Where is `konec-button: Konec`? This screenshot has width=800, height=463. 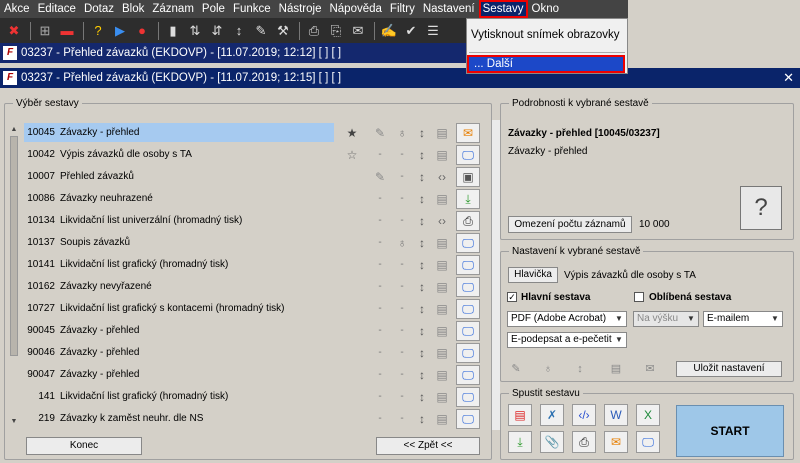
konec-button: Konec is located at coordinates (84, 446).